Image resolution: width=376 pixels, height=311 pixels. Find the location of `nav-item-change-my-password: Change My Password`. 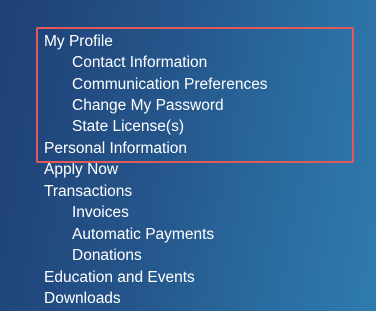

nav-item-change-my-password: Change My Password is located at coordinates (148, 106).